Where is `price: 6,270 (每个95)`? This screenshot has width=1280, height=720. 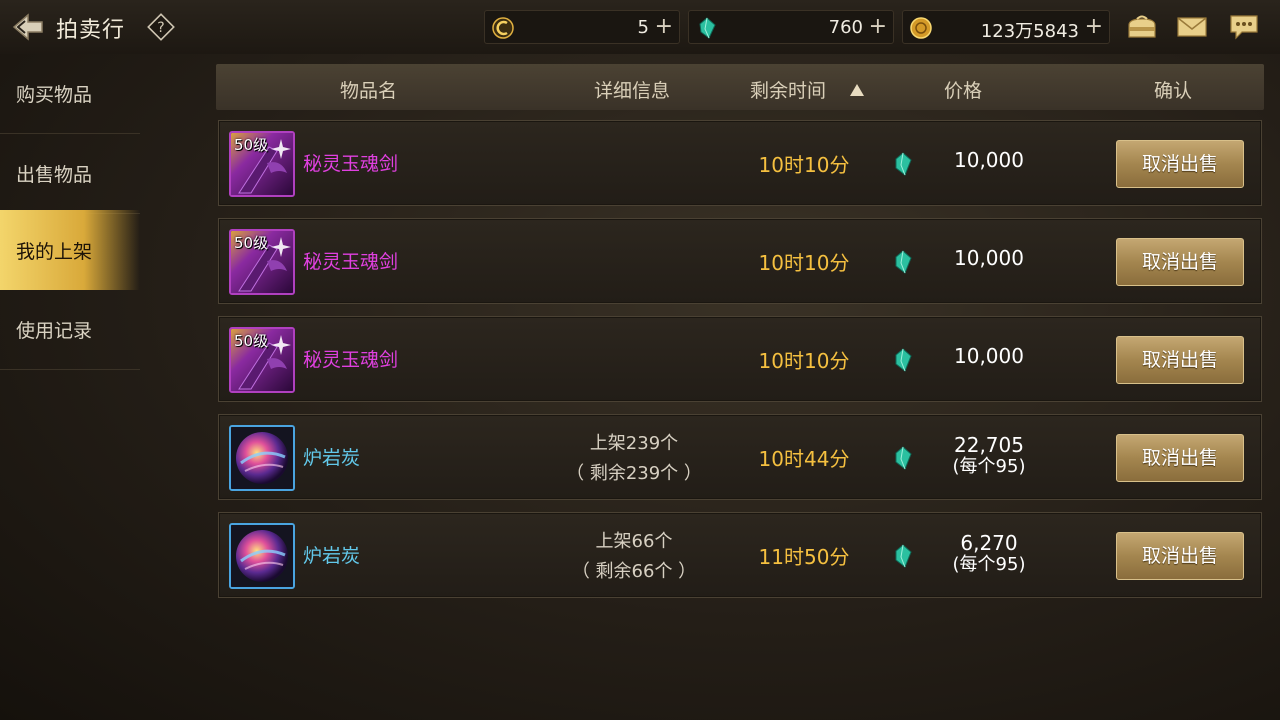
price: 6,270 (每个95) is located at coordinates (989, 554).